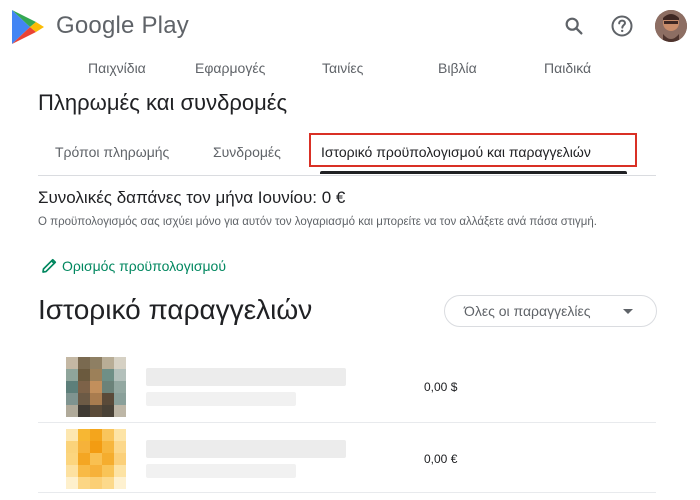 The image size is (700, 500). What do you see at coordinates (473, 172) in the screenshot?
I see `active-tab-indicator` at bounding box center [473, 172].